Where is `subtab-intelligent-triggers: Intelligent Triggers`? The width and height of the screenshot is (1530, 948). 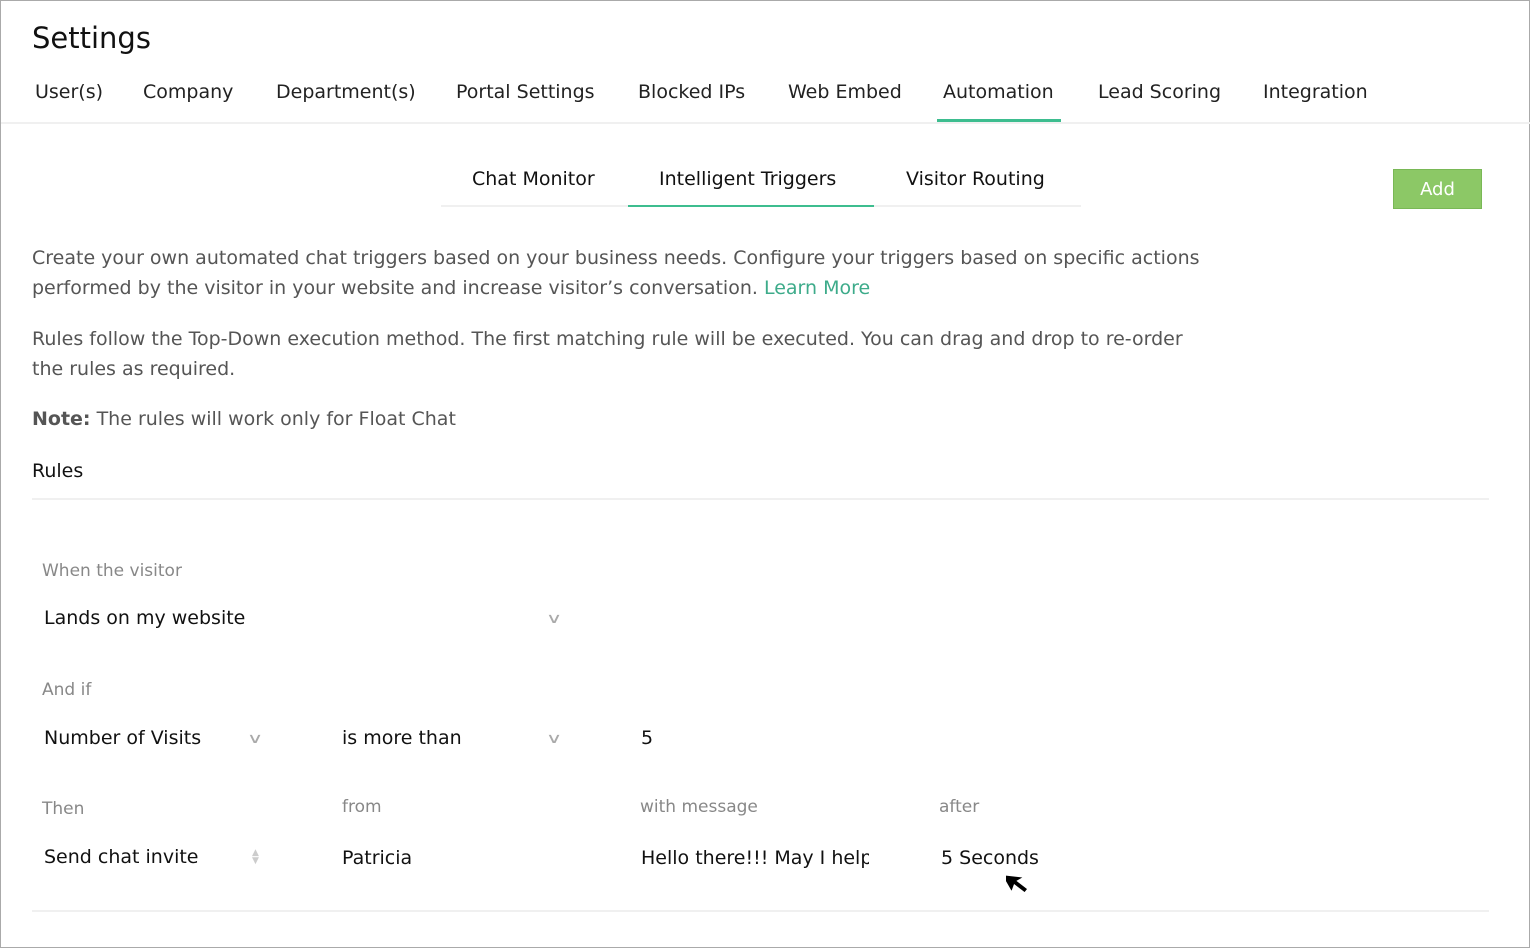 subtab-intelligent-triggers: Intelligent Triggers is located at coordinates (747, 179).